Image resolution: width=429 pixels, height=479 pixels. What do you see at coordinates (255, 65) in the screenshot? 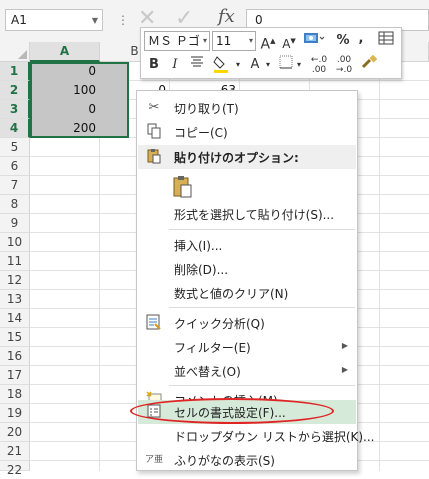
I see `font-color-icon: A` at bounding box center [255, 65].